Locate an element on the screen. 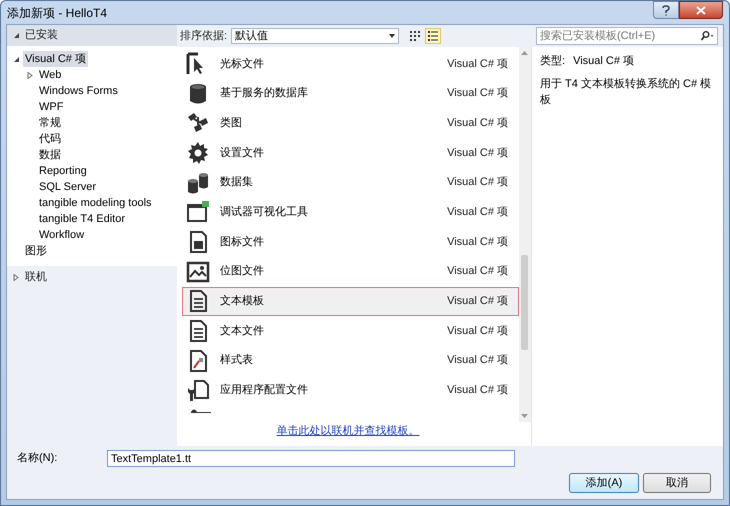 This screenshot has height=506, width=730. cancel-button: 取消 is located at coordinates (677, 483).